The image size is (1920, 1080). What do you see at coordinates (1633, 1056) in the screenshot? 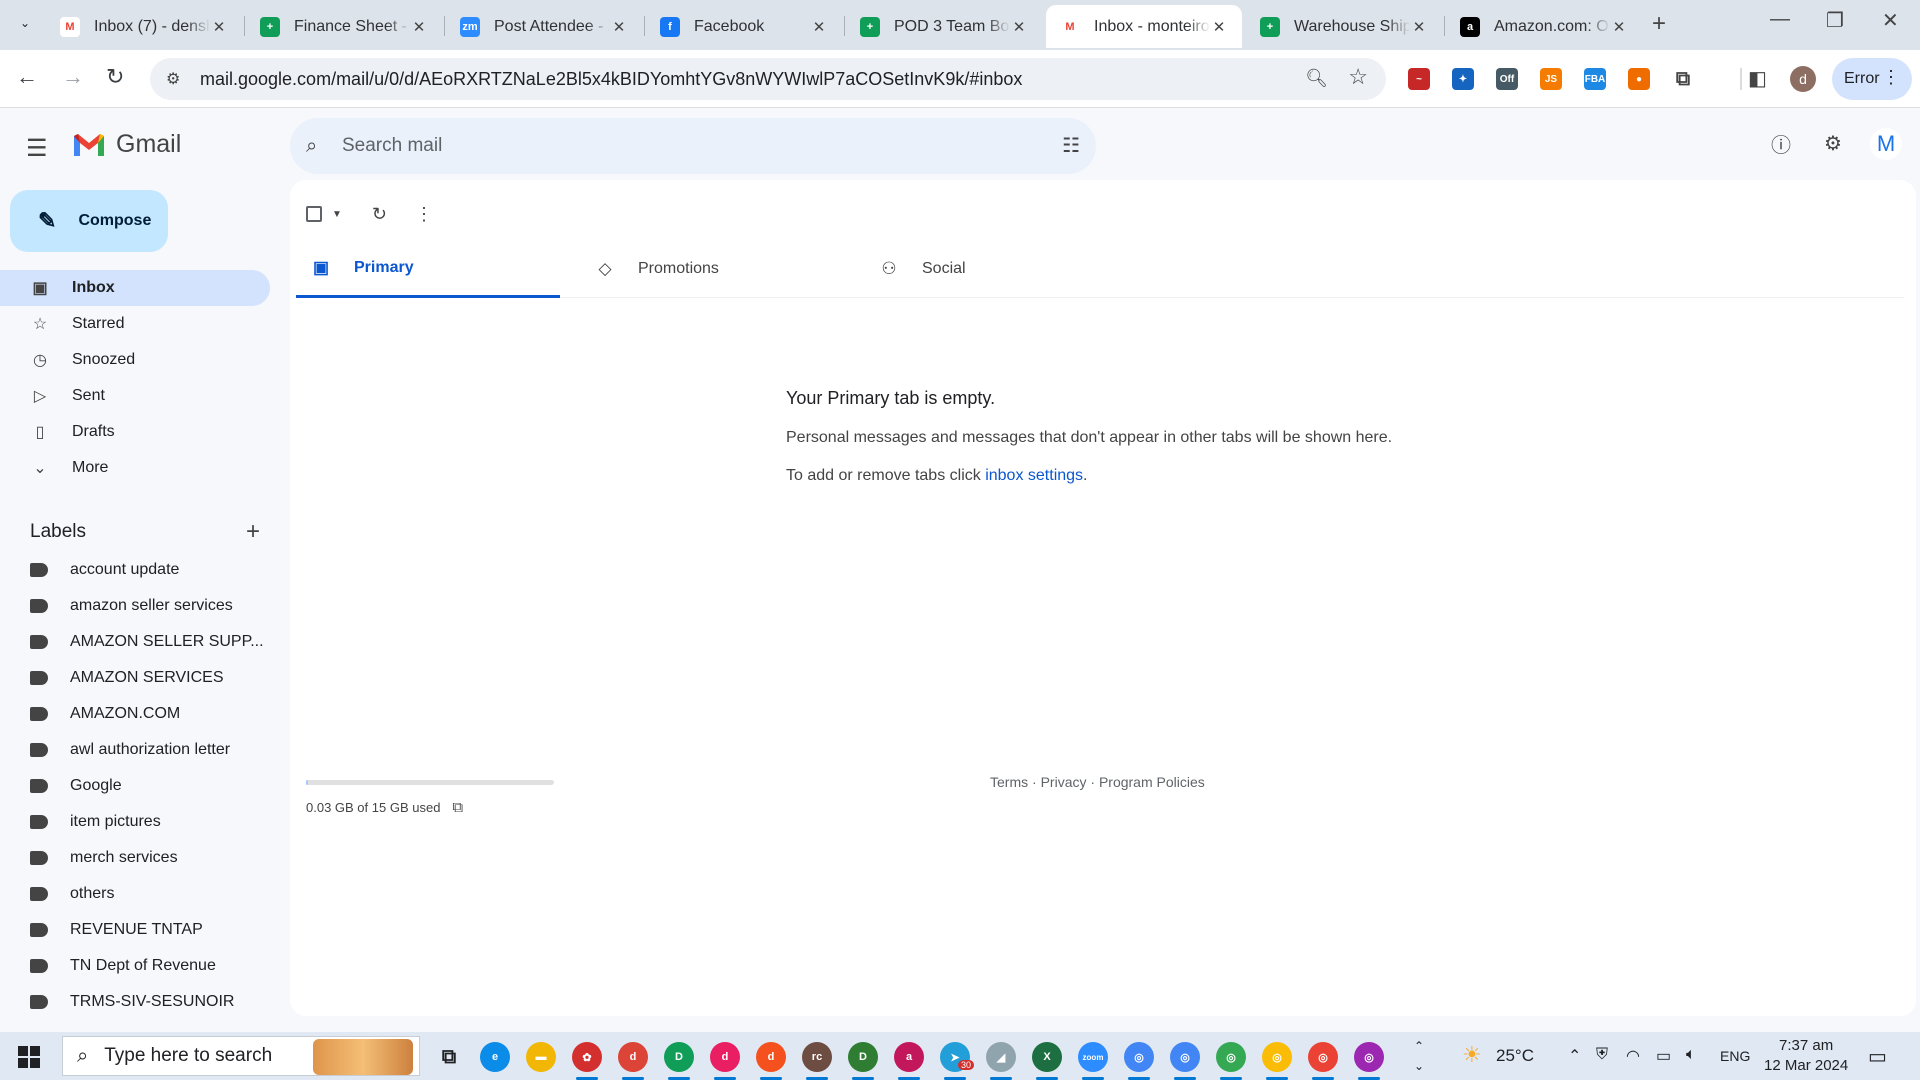
I see `wifi-icon: ◠` at bounding box center [1633, 1056].